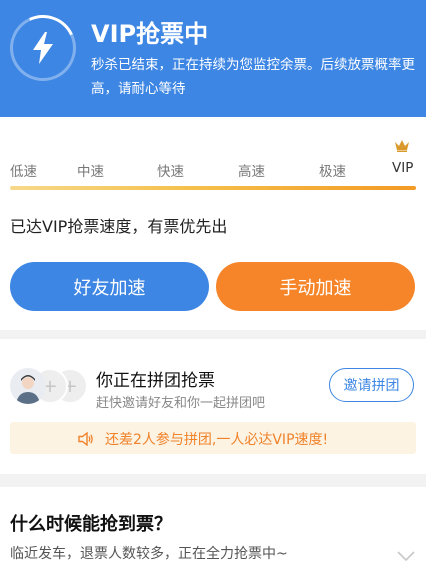  I want to click on header-description: 秒杀已结束，正在持续为您监控余票。后续放票概率更高，请耐心等待, so click(253, 77).